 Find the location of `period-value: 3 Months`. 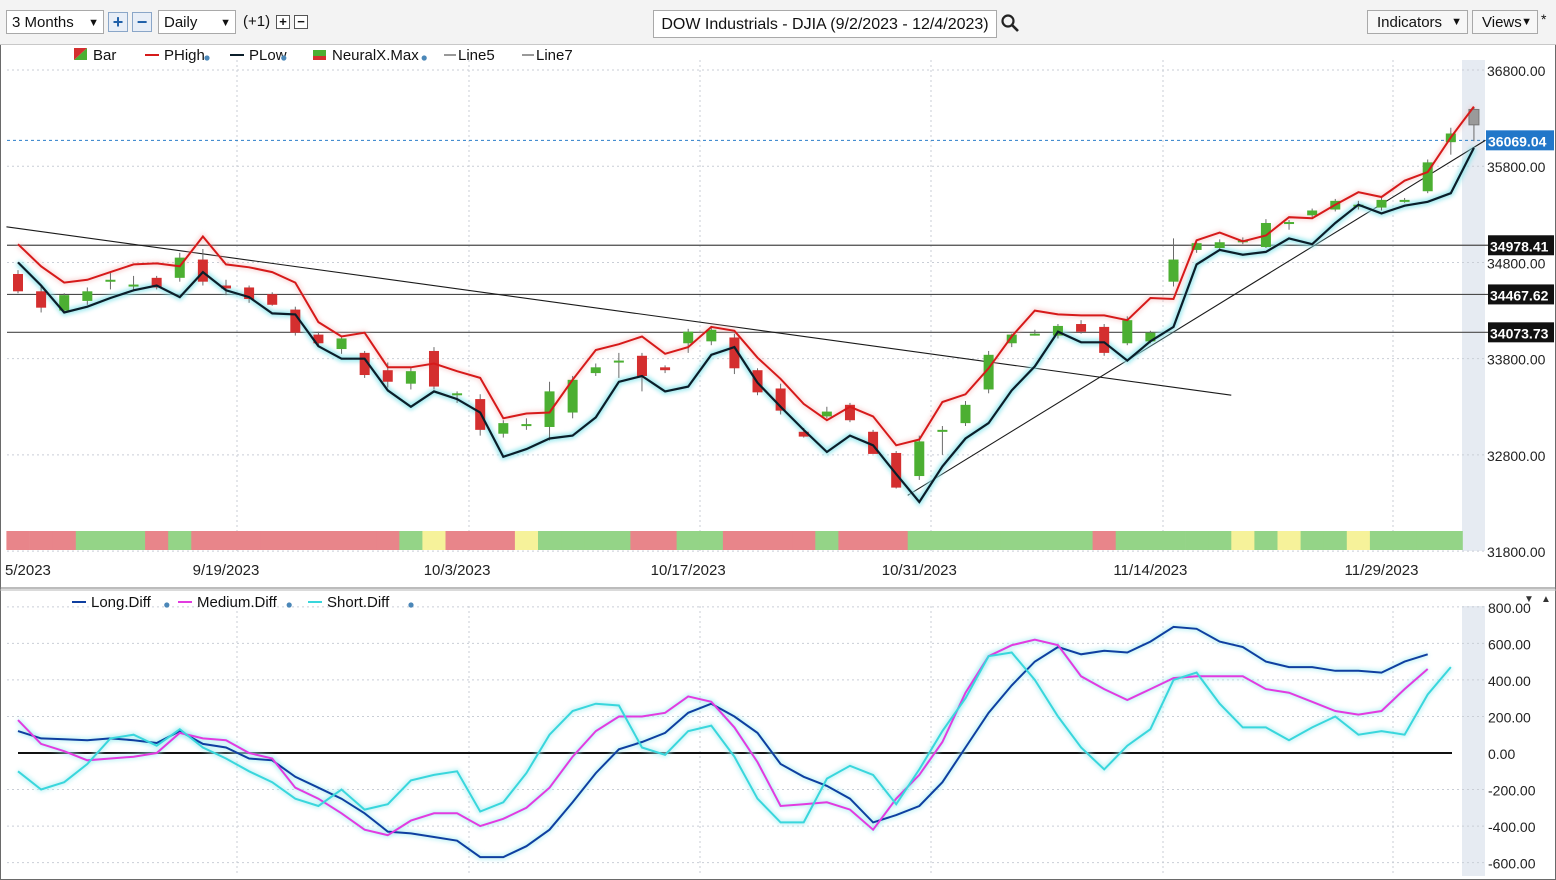

period-value: 3 Months is located at coordinates (43, 22).